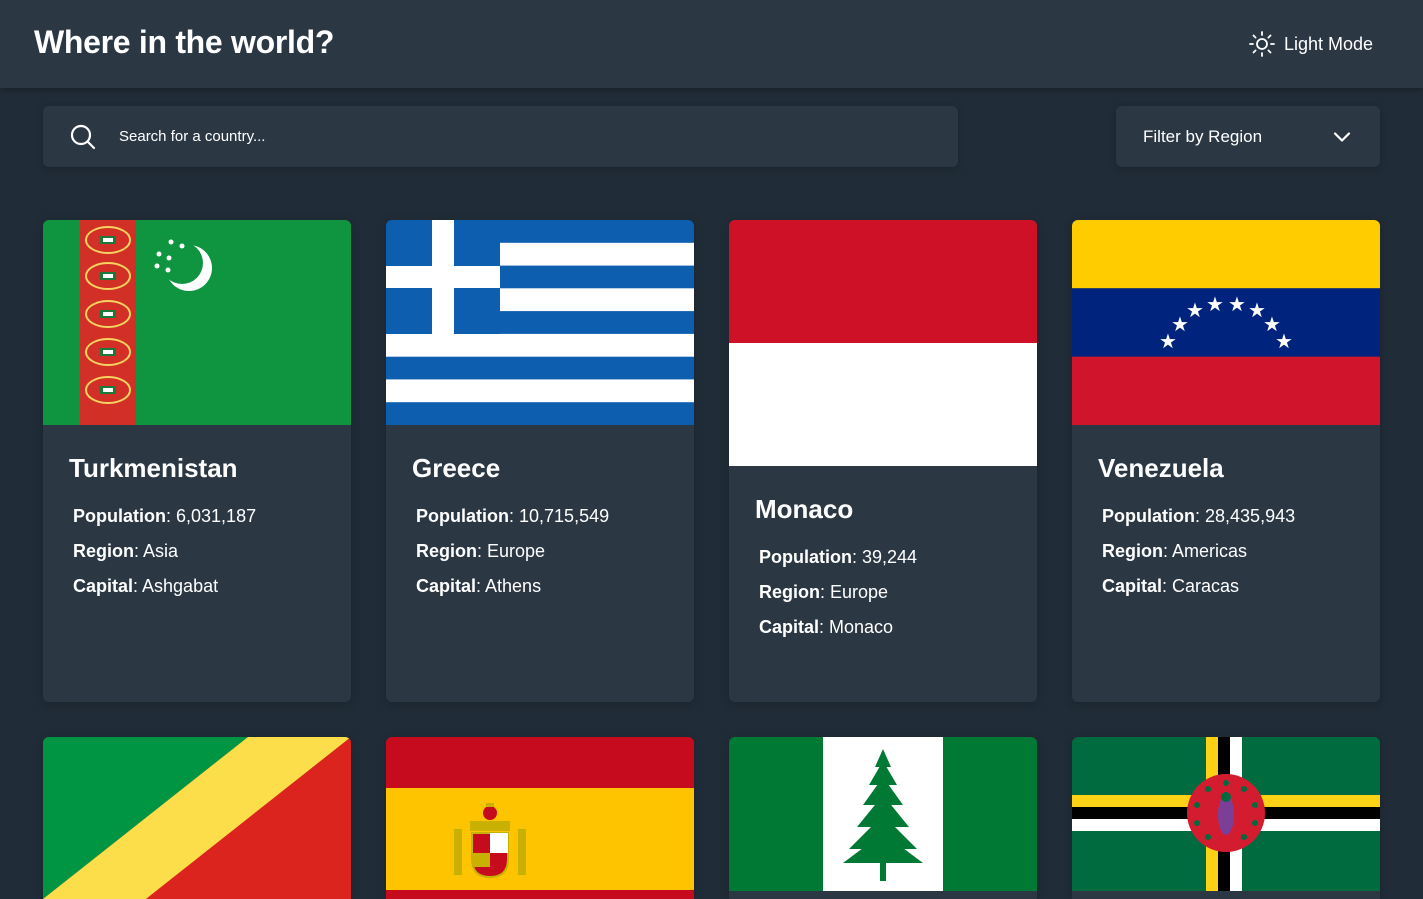  I want to click on region-filter-dropdown: Filter by Region, so click(1248, 136).